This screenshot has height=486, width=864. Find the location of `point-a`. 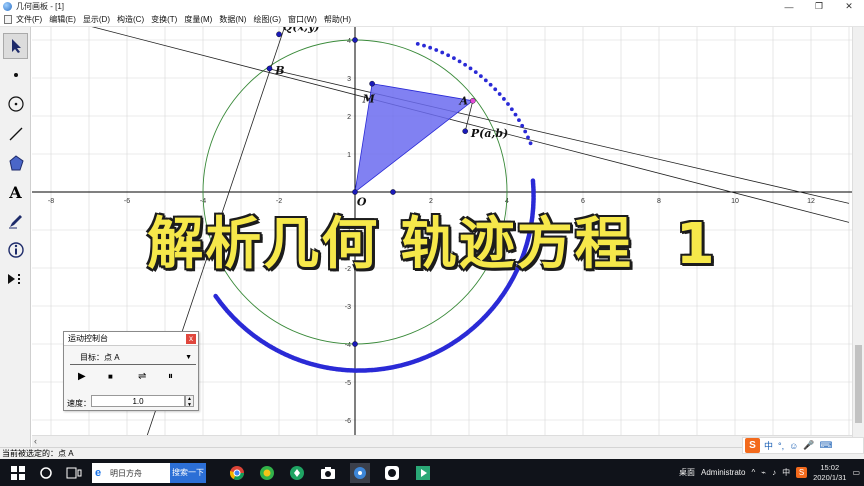

point-a is located at coordinates (472, 101).